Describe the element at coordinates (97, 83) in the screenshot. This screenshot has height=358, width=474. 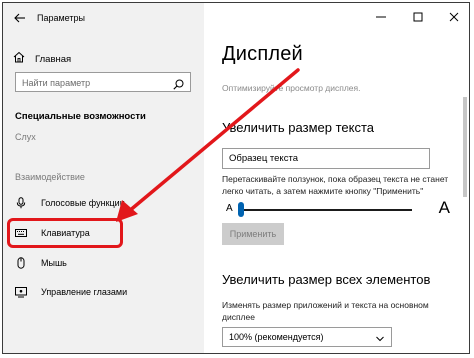
I see `search-input` at that location.